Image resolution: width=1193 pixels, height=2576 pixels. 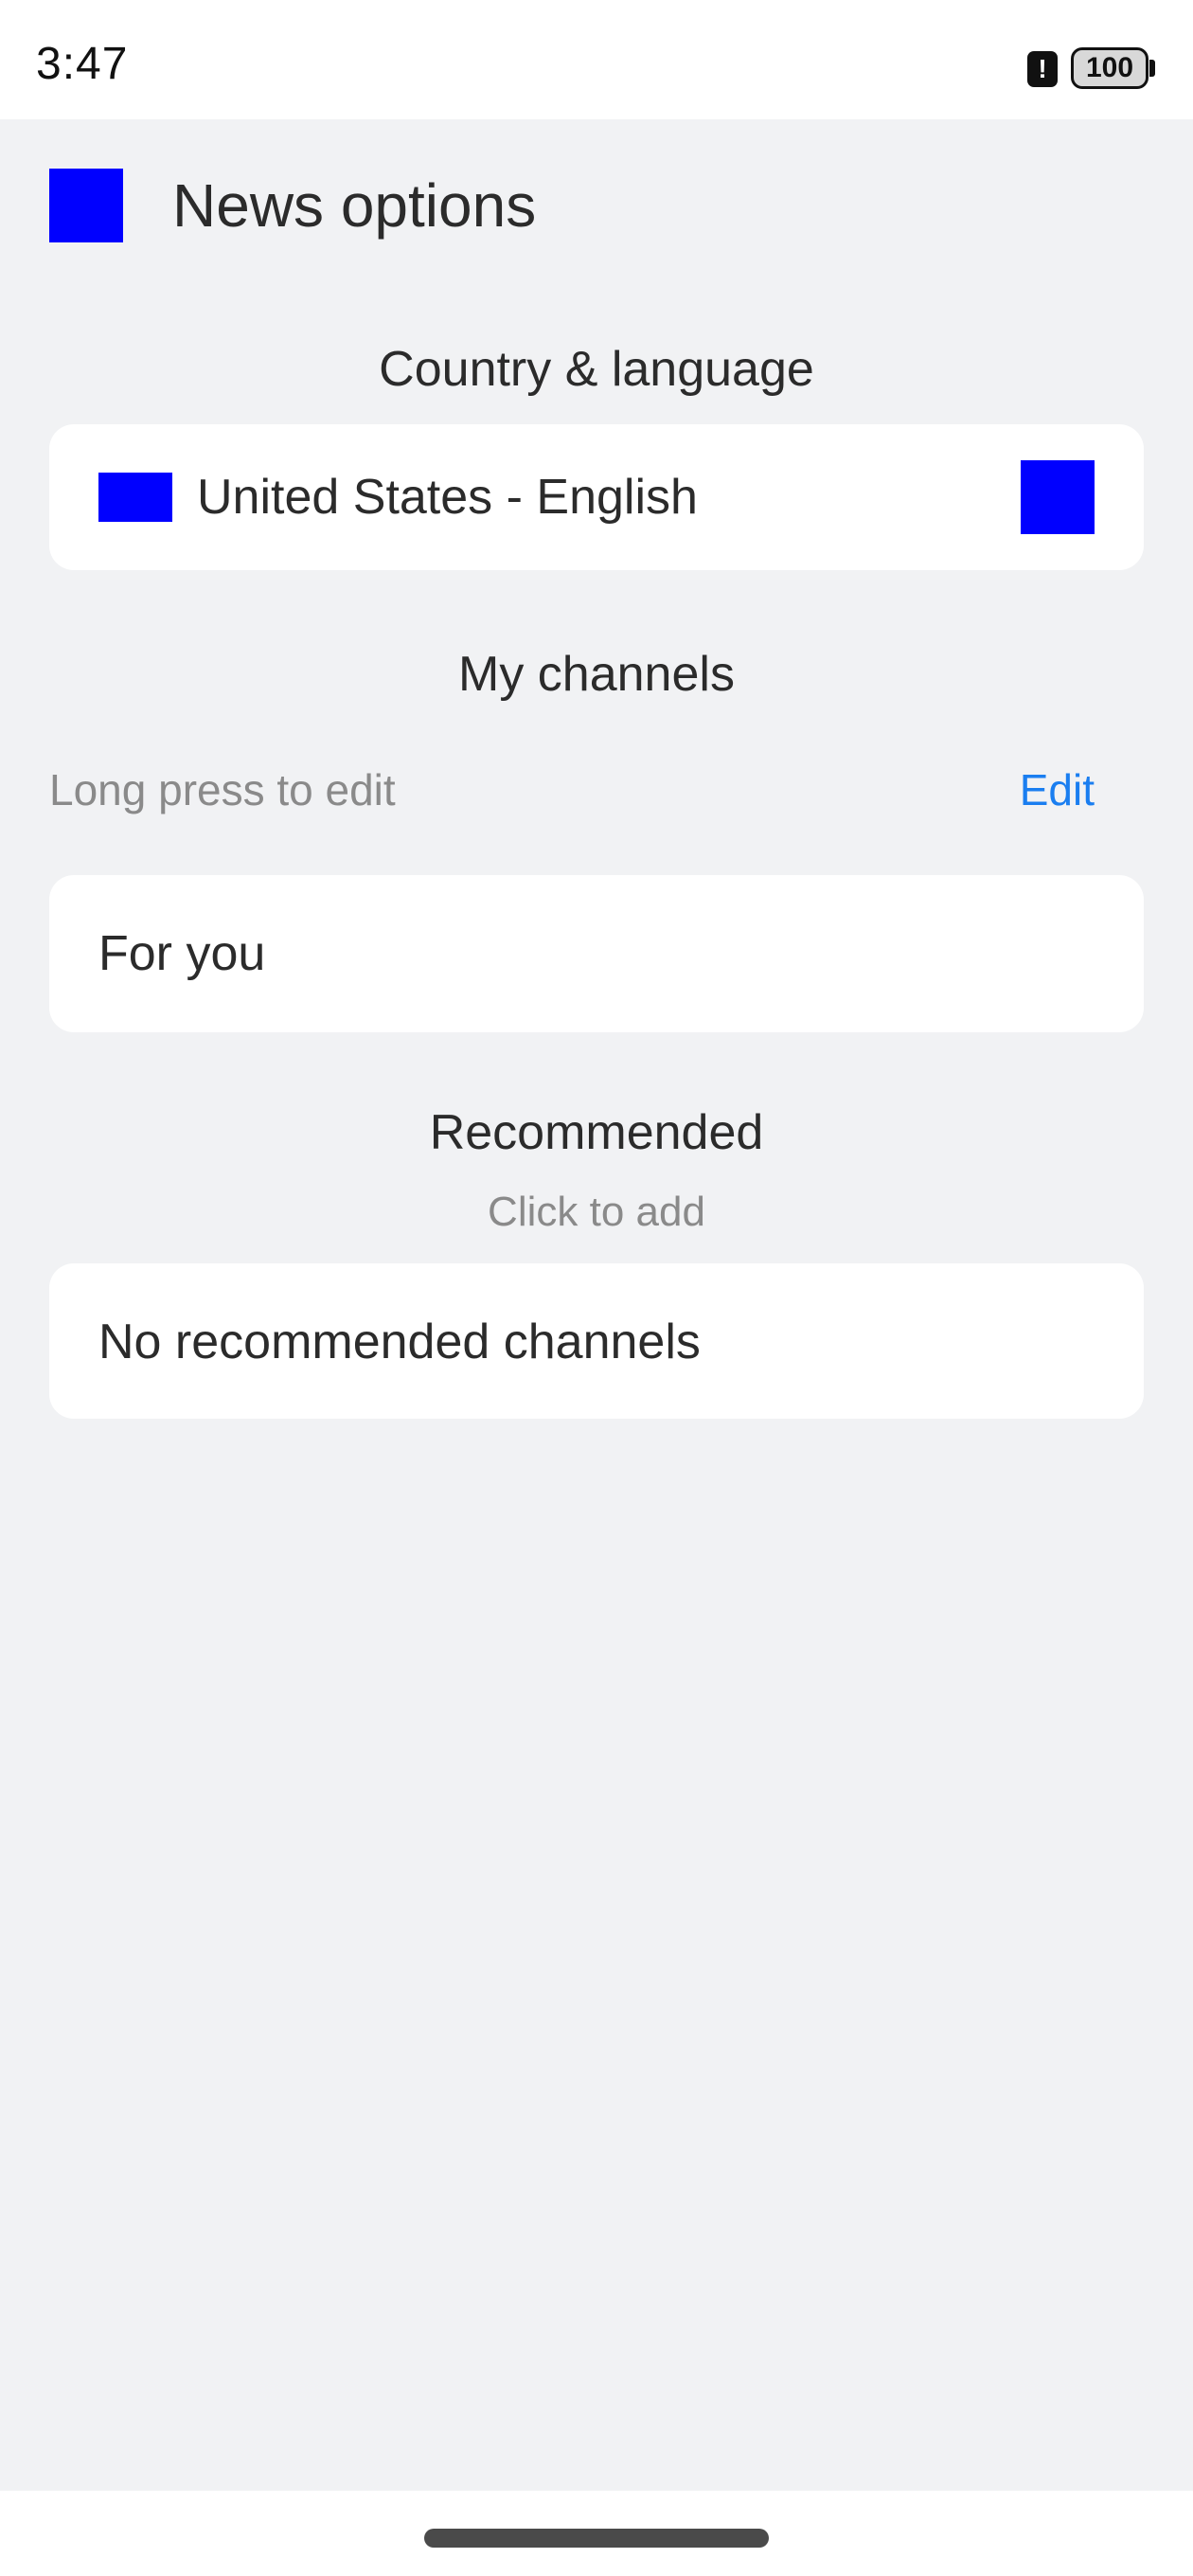 What do you see at coordinates (596, 1132) in the screenshot?
I see `recommended-heading: Recommended` at bounding box center [596, 1132].